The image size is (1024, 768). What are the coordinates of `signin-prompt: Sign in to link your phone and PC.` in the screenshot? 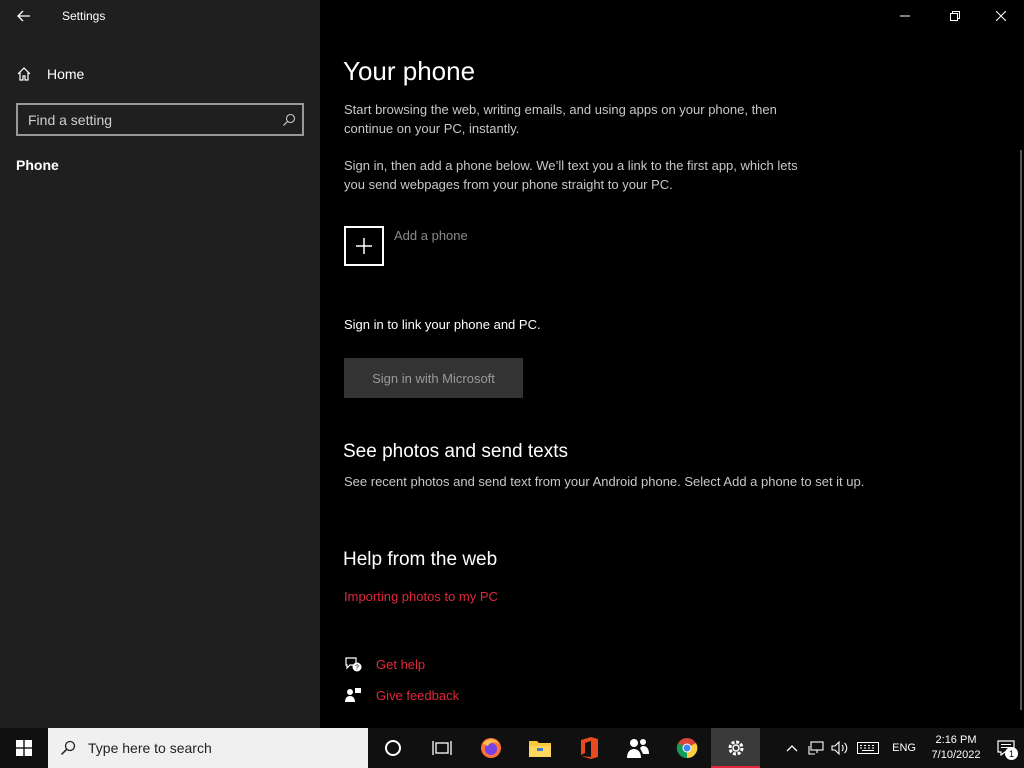 It's located at (442, 324).